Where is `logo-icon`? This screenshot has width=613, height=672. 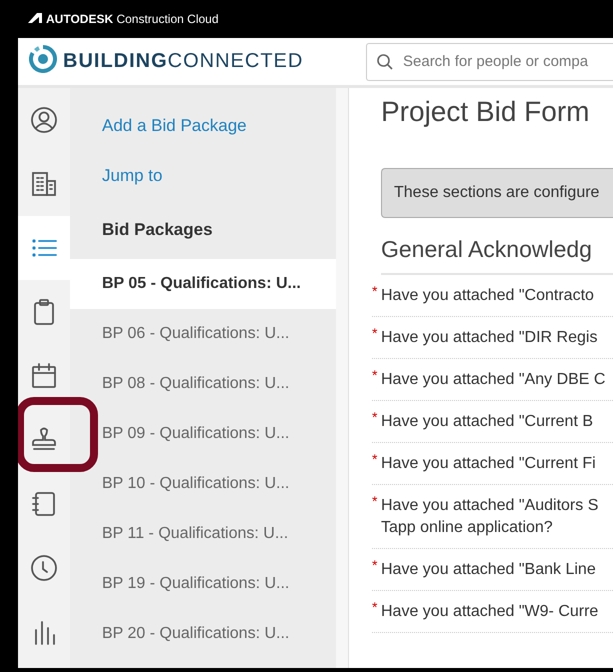
logo-icon is located at coordinates (43, 59).